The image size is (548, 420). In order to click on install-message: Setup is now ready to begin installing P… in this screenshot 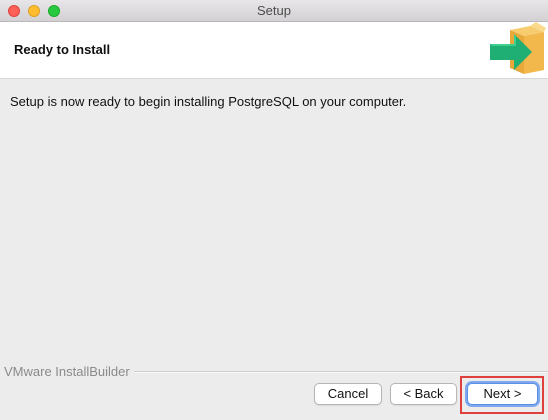, I will do `click(208, 101)`.